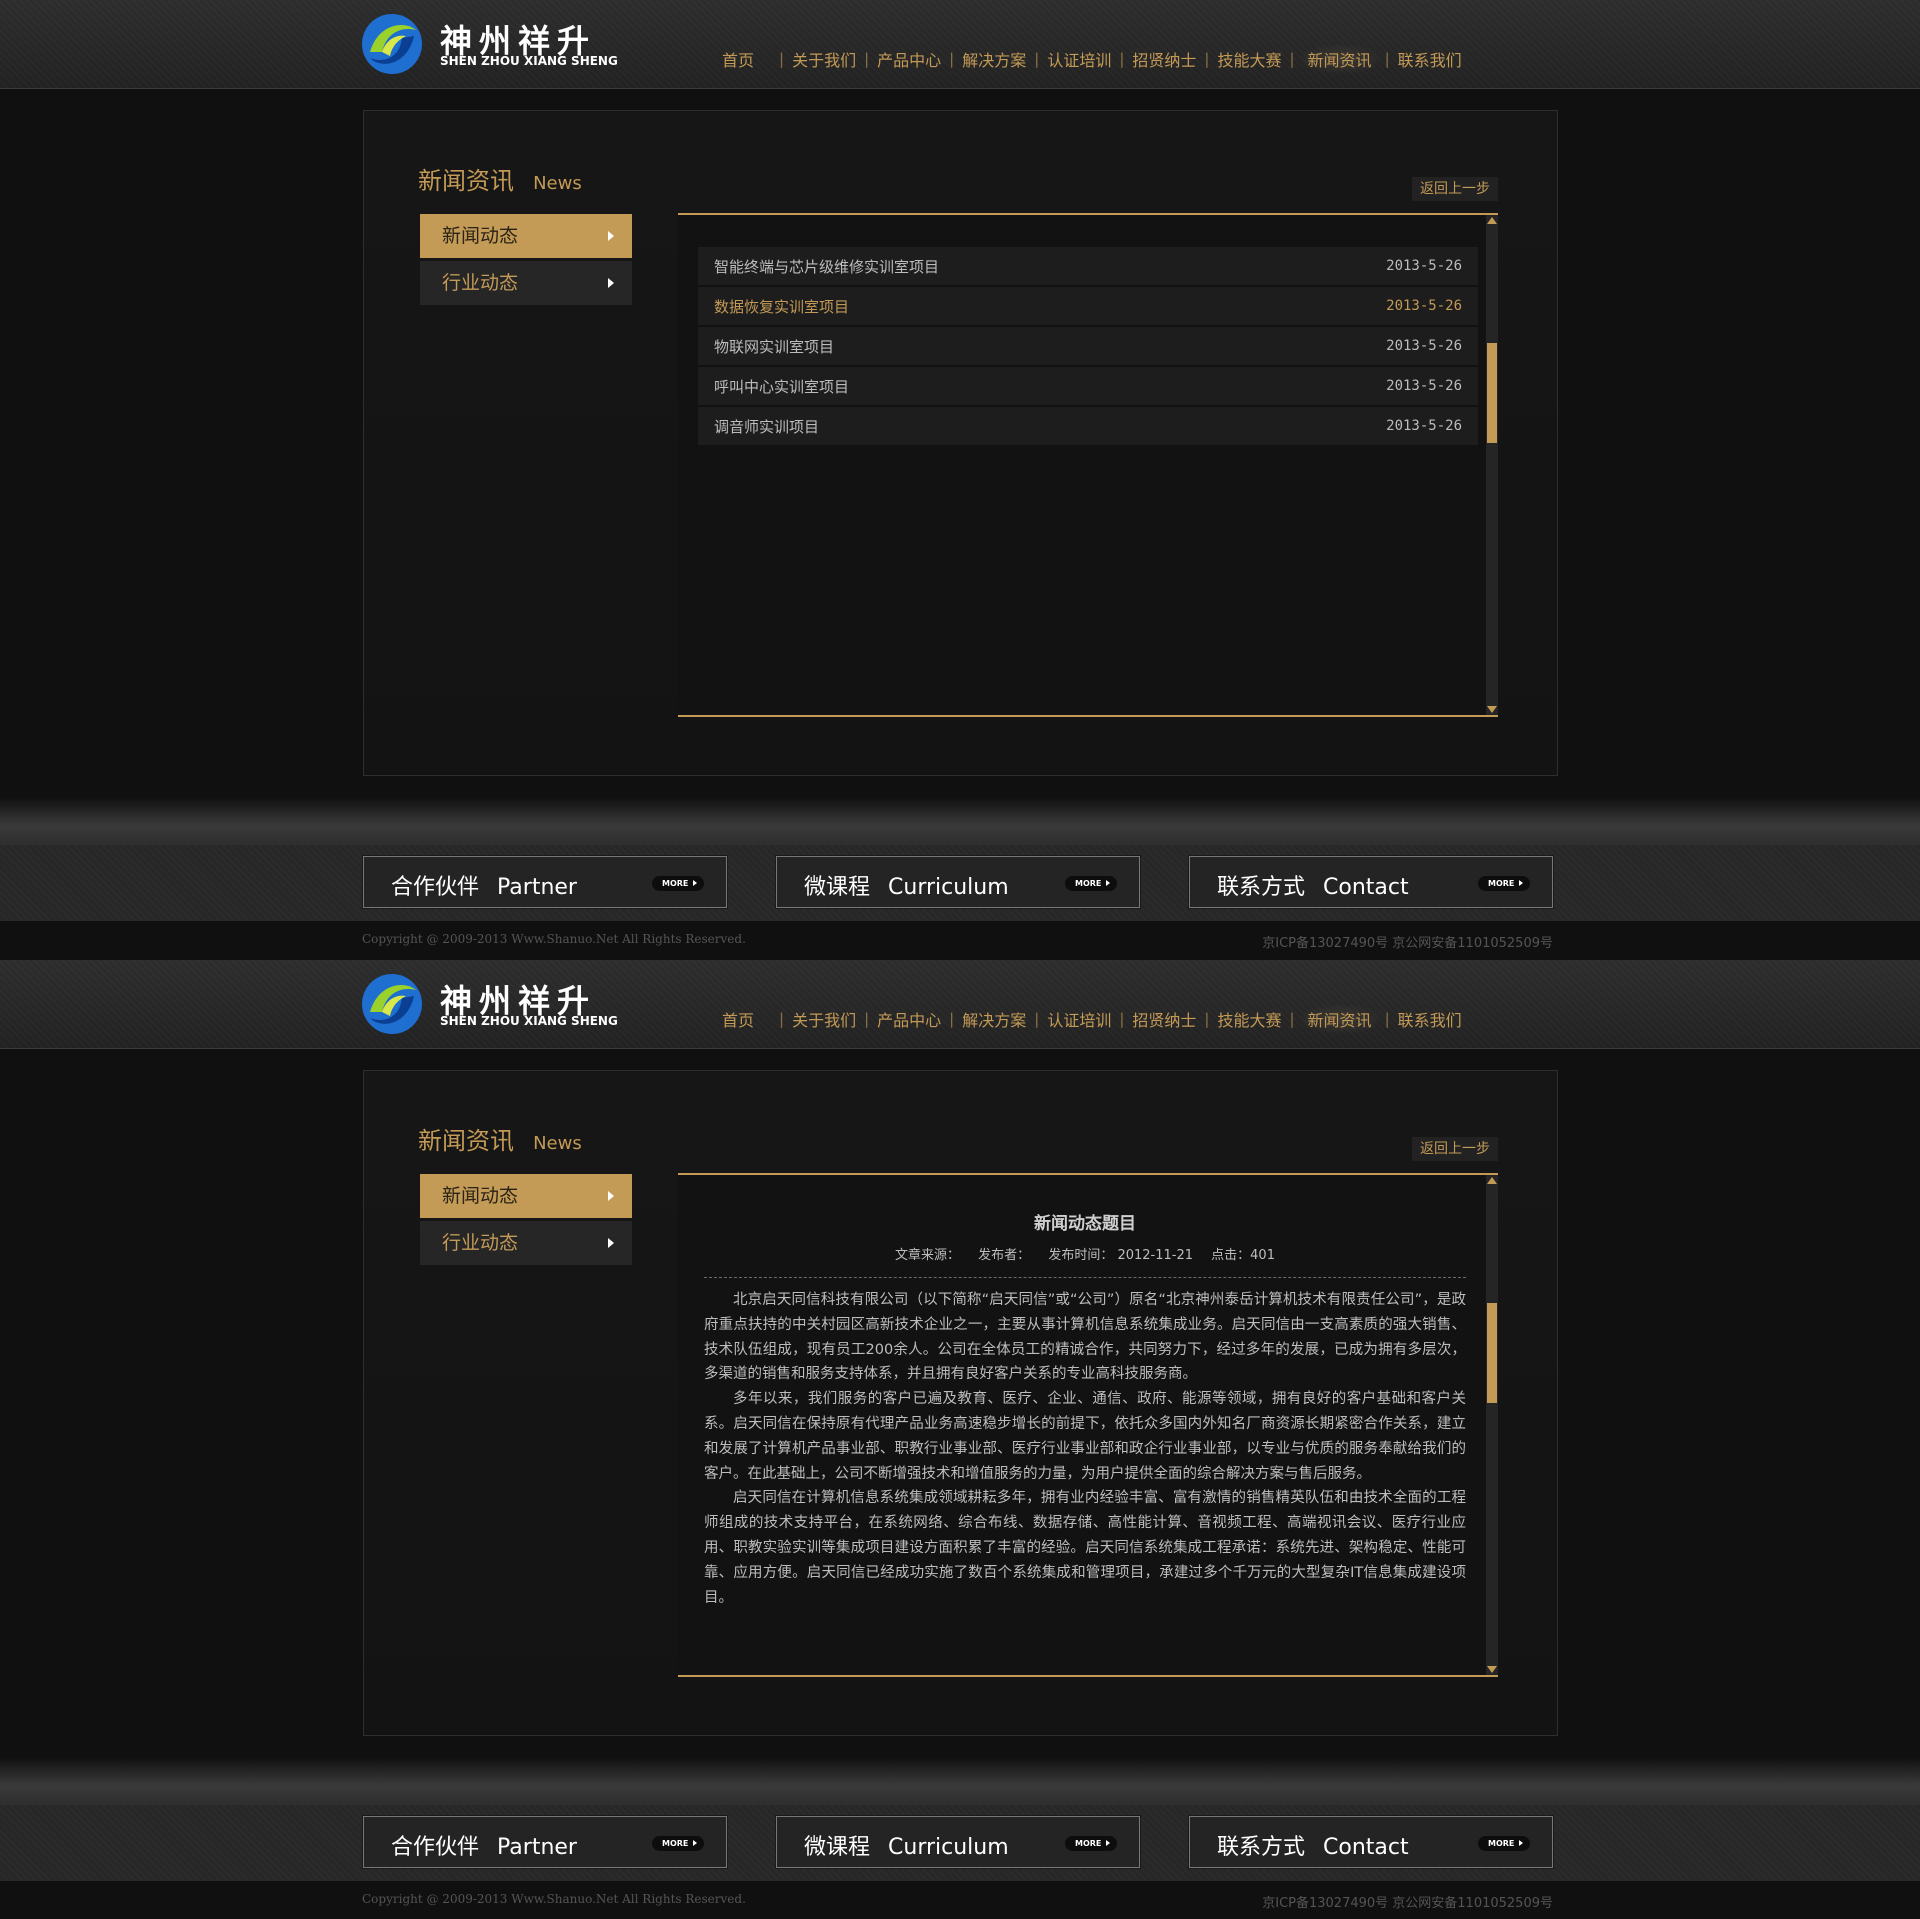  Describe the element at coordinates (392, 44) in the screenshot. I see `logo-swirl-icon` at that location.